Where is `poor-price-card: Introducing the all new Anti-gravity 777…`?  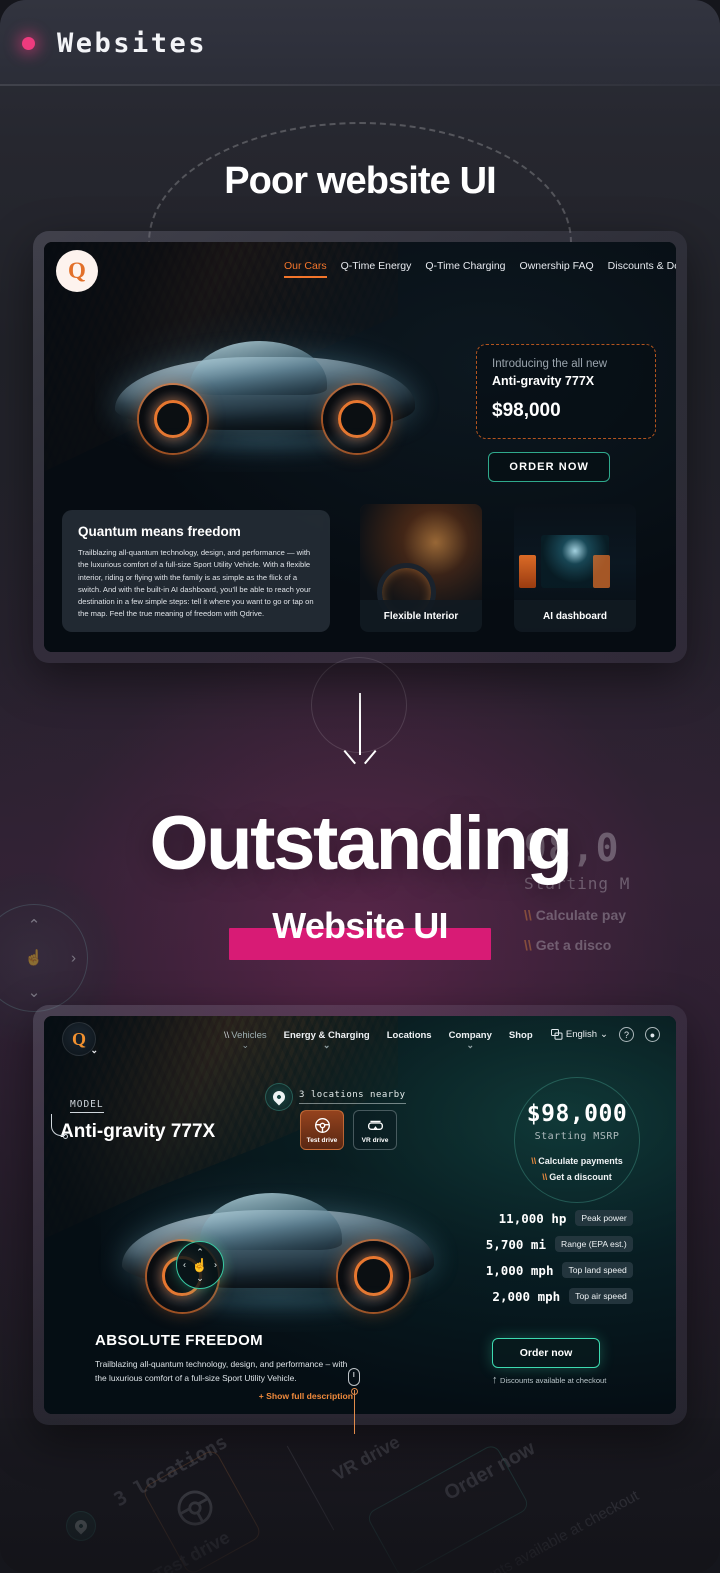
poor-price-card: Introducing the all new Anti-gravity 777… is located at coordinates (566, 391).